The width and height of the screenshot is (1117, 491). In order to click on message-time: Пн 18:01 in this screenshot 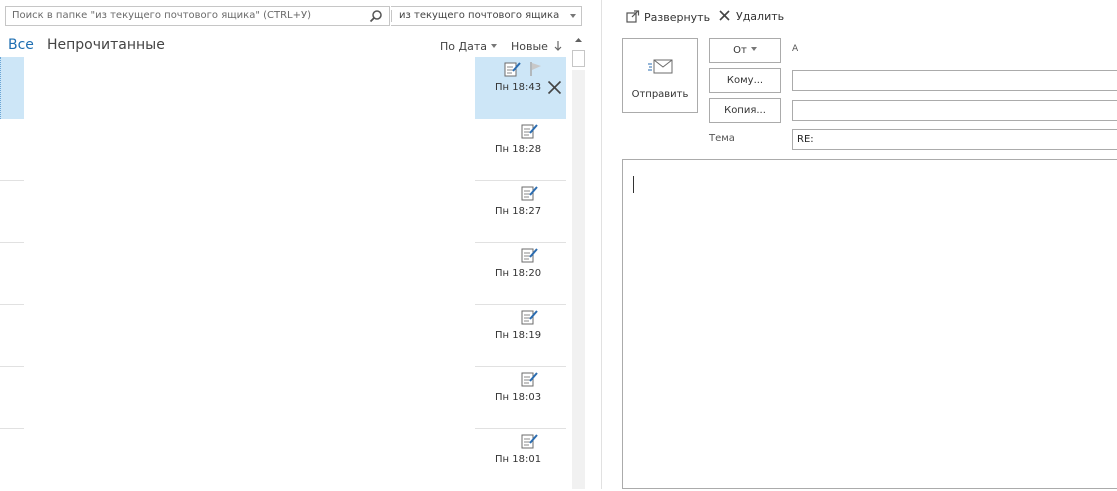, I will do `click(518, 459)`.